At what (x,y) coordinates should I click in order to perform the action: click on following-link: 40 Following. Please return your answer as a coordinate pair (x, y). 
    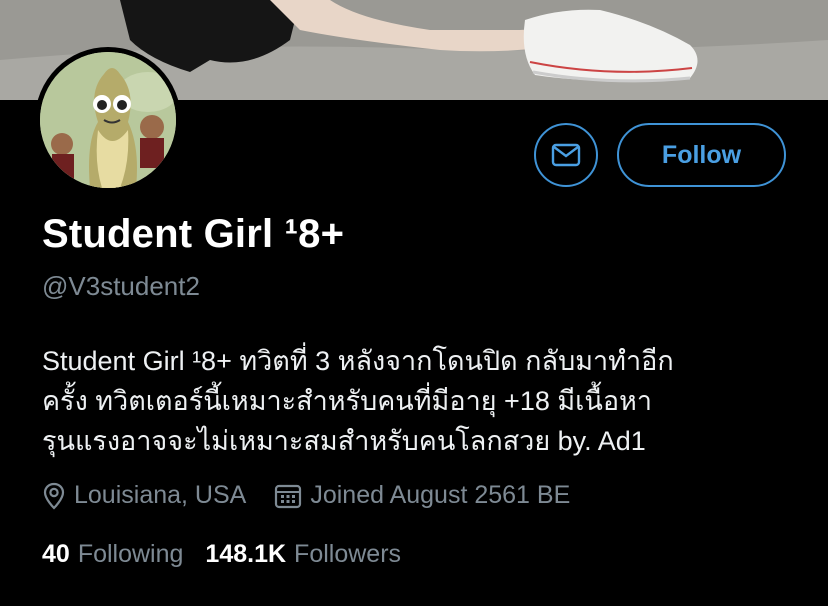
    Looking at the image, I should click on (112, 554).